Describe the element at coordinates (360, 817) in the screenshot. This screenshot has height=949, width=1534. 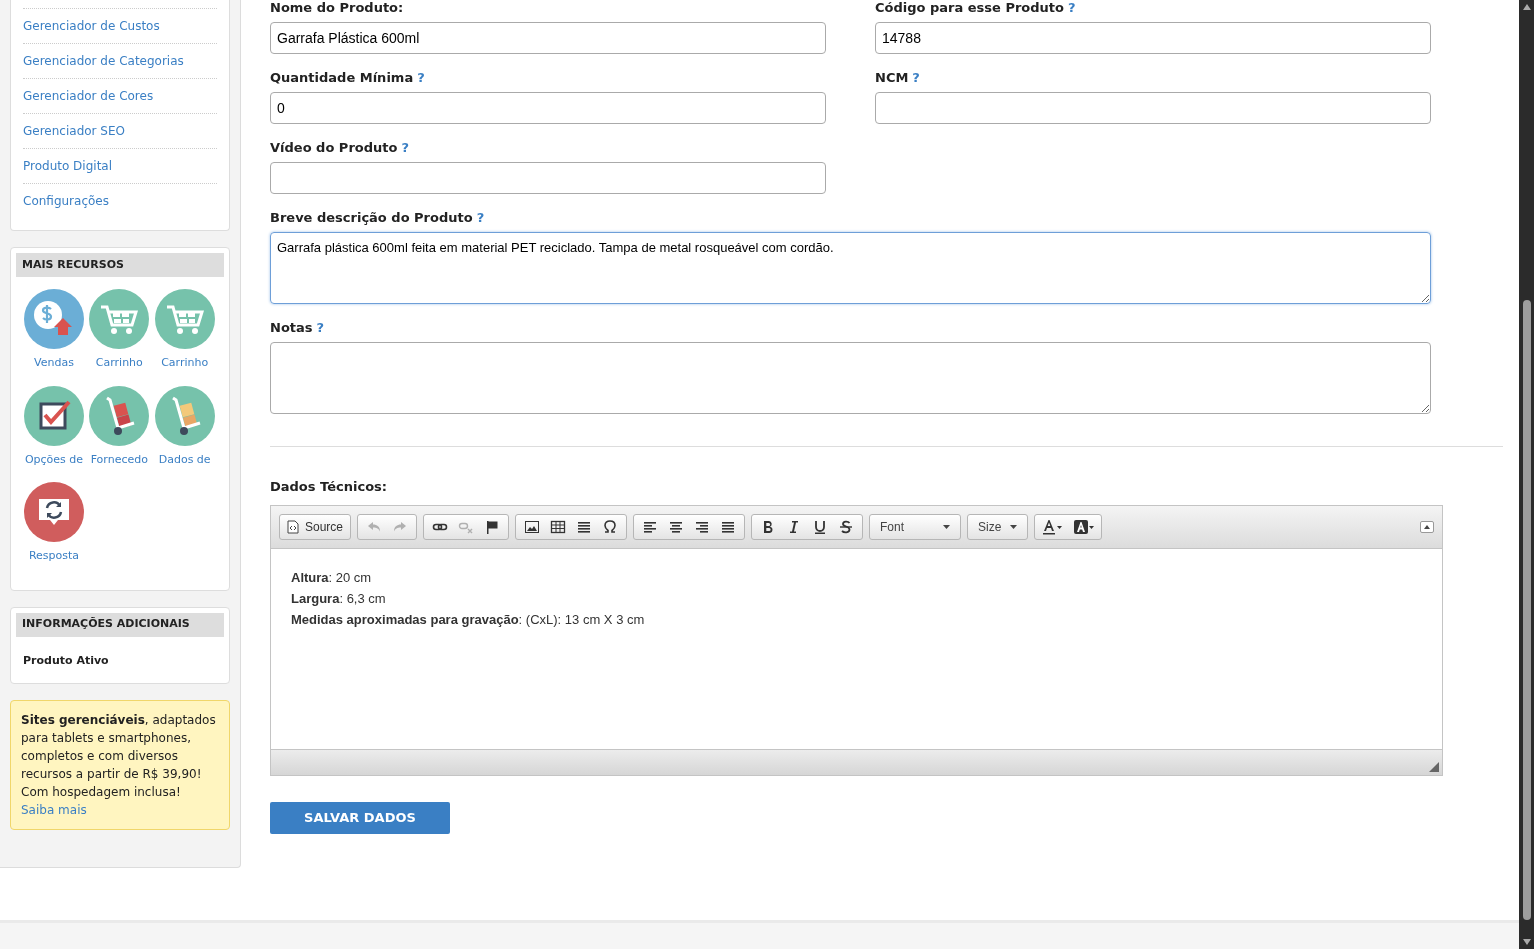
I see `save-button: SALVAR DADOS` at that location.